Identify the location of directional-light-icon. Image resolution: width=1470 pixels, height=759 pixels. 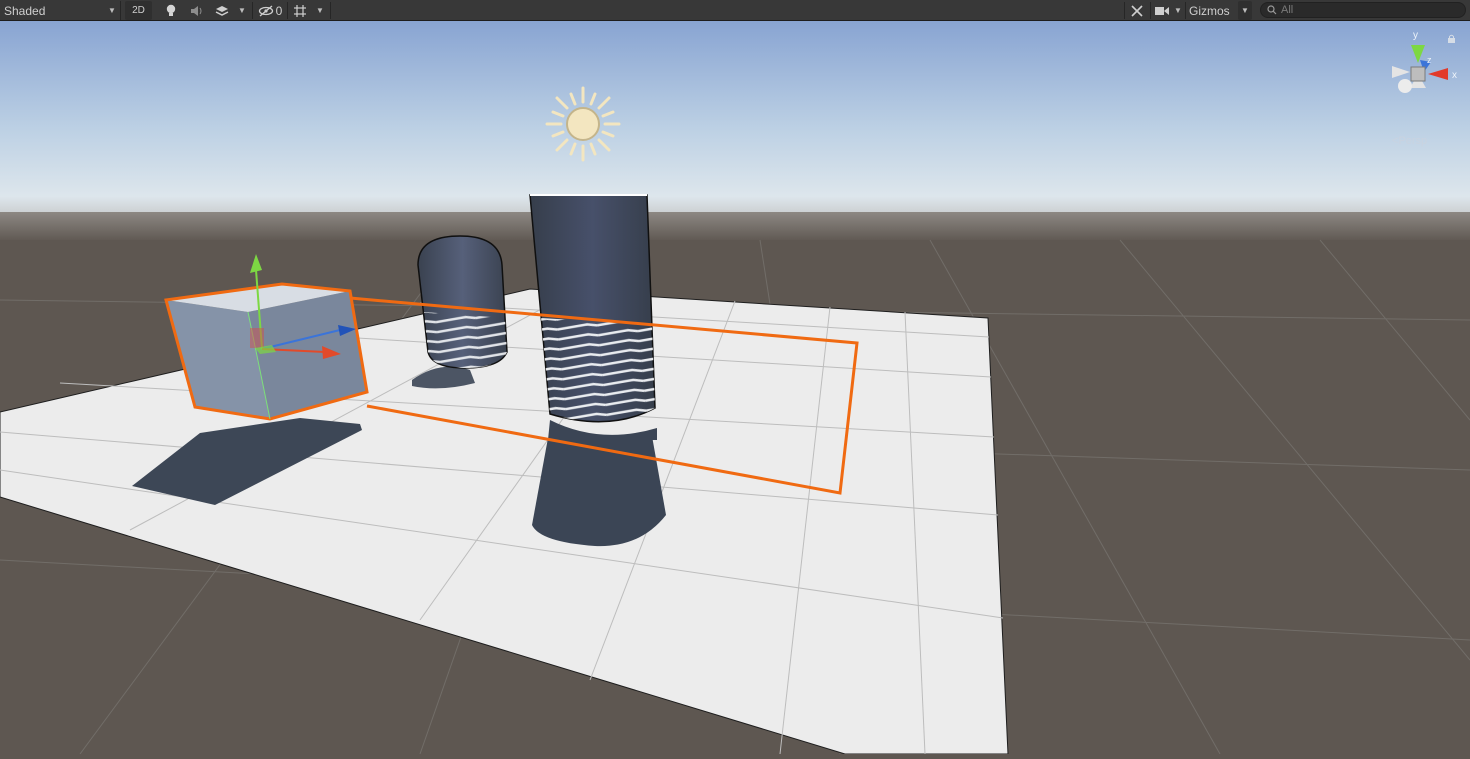
(583, 124).